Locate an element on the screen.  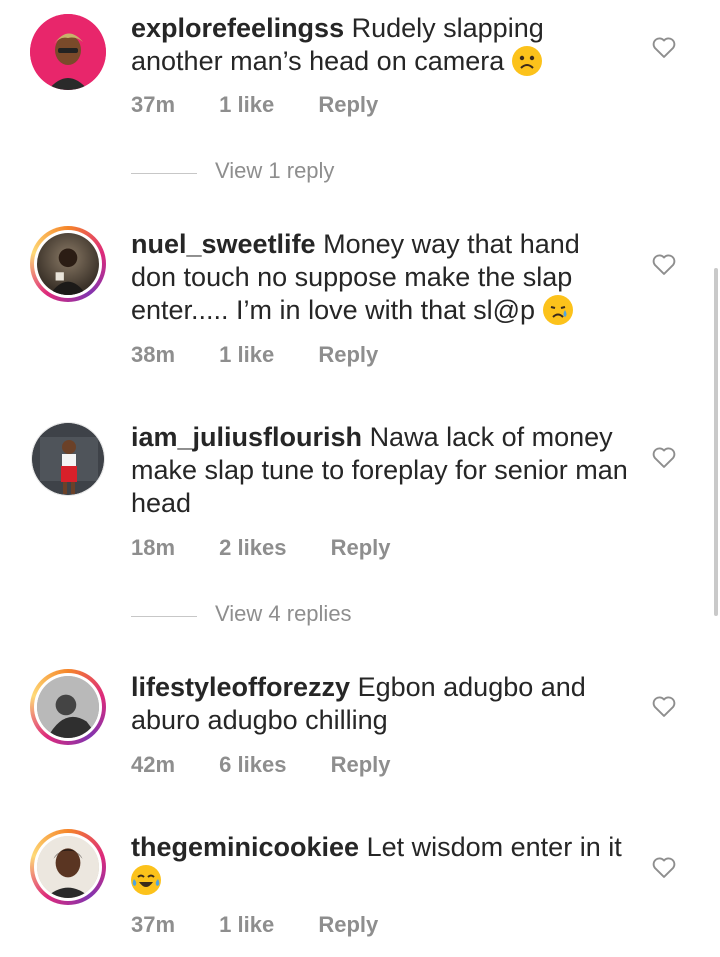
bitmoji-avatar-icon is located at coordinates (68, 52).